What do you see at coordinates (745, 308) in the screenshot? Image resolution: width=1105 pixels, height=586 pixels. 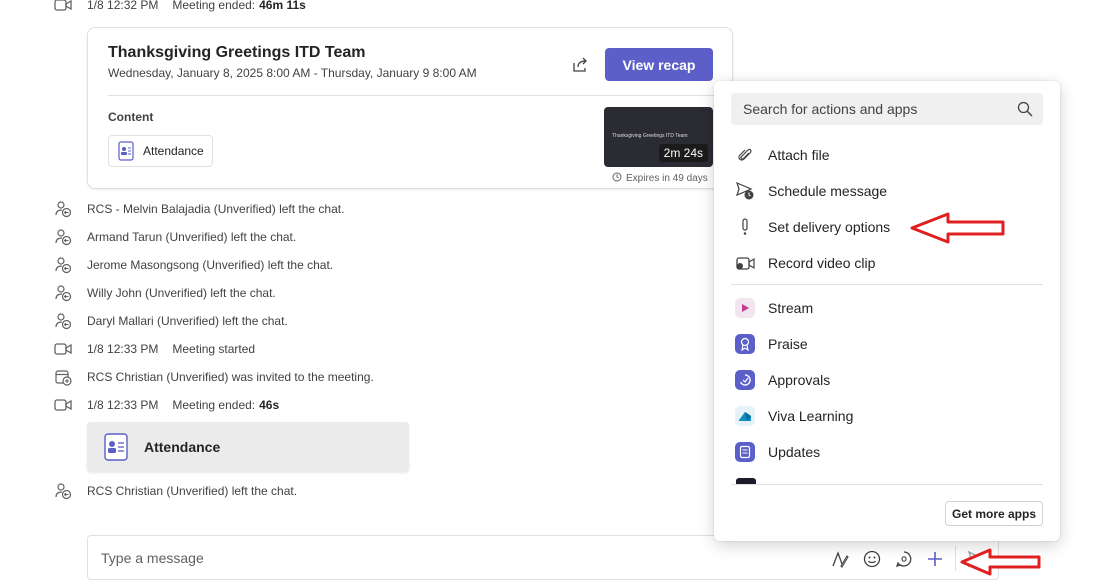 I see `stream-icon` at bounding box center [745, 308].